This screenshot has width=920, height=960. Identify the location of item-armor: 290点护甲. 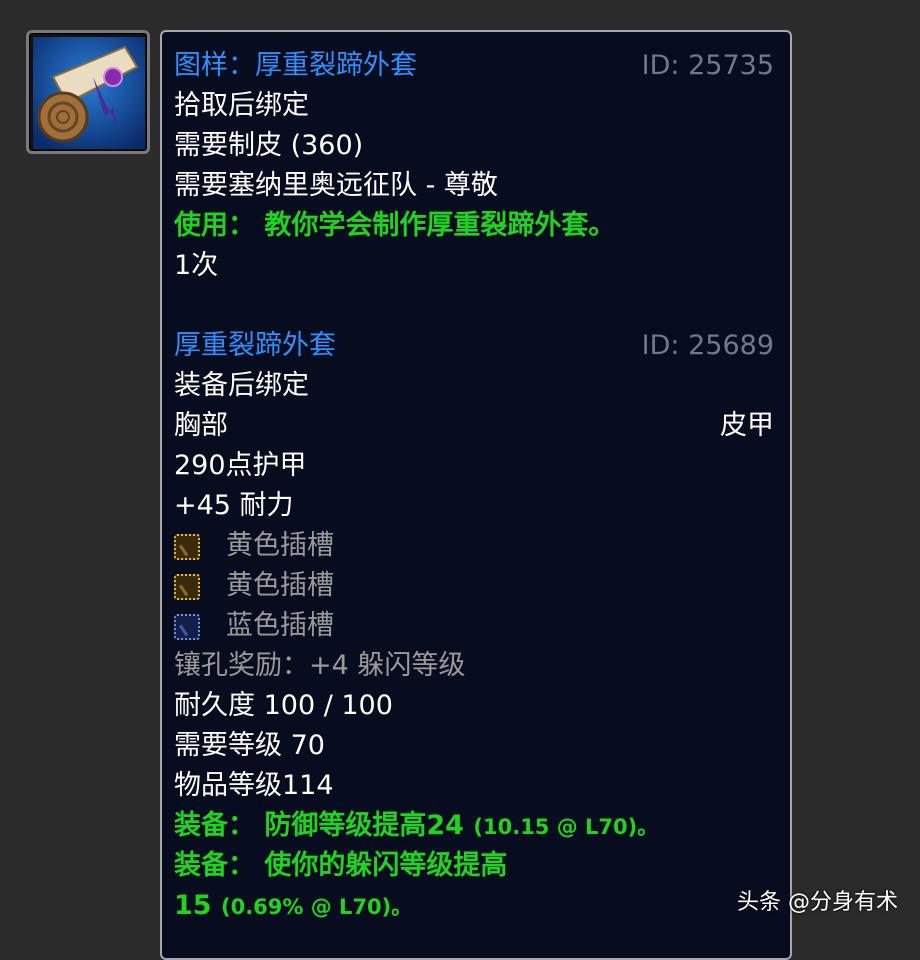
(240, 465).